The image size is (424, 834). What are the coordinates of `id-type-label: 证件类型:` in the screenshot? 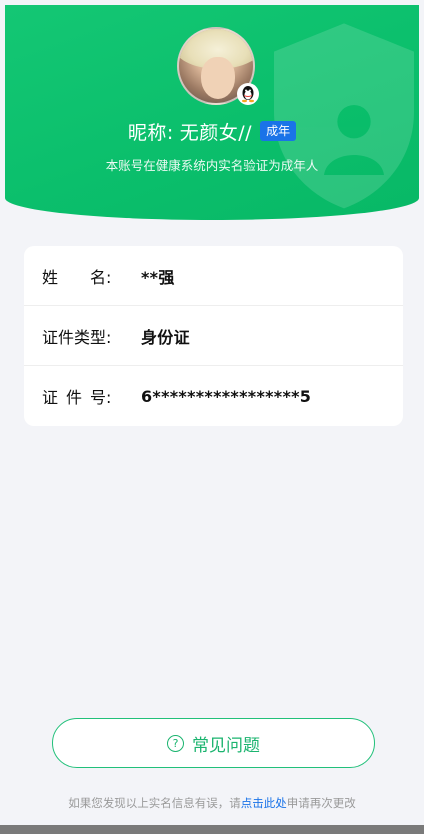 It's located at (77, 337).